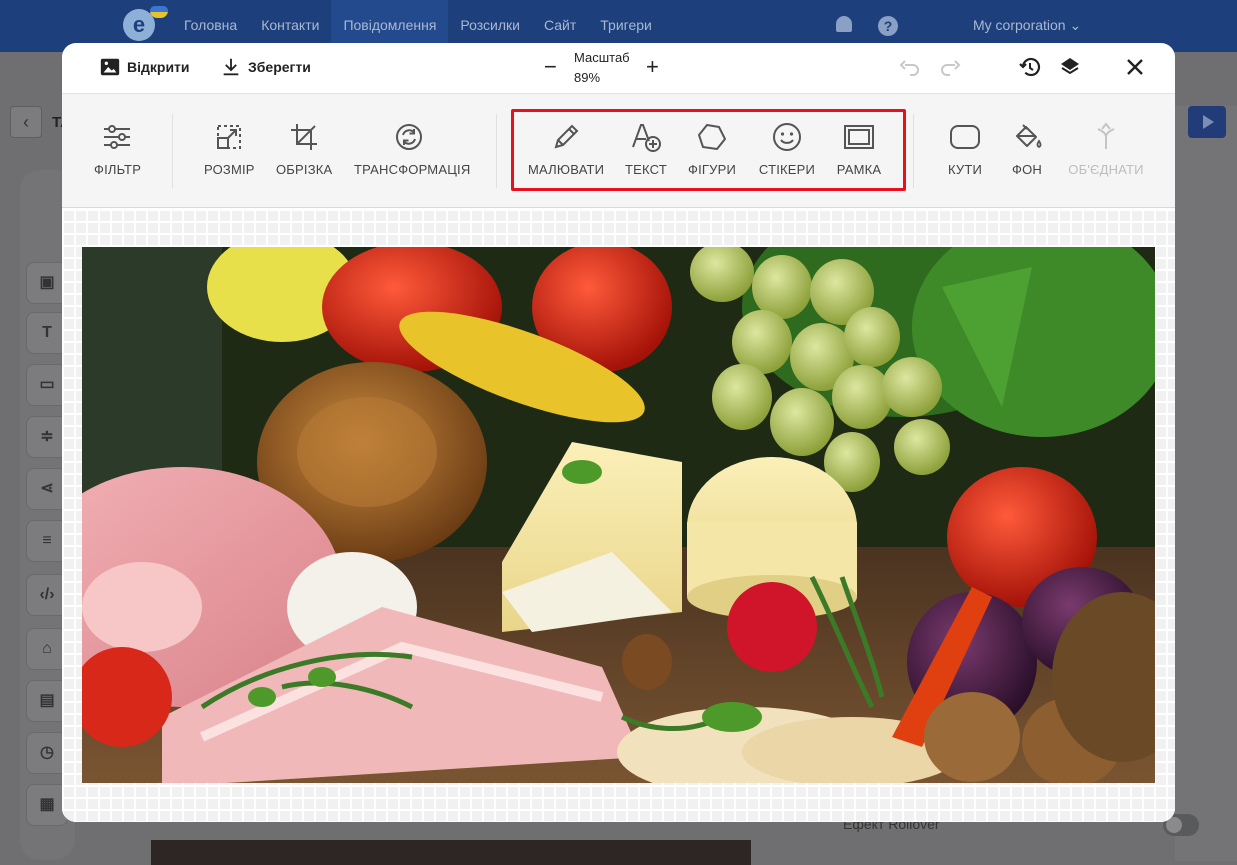  I want to click on zoom-label: Масштаб, so click(602, 57).